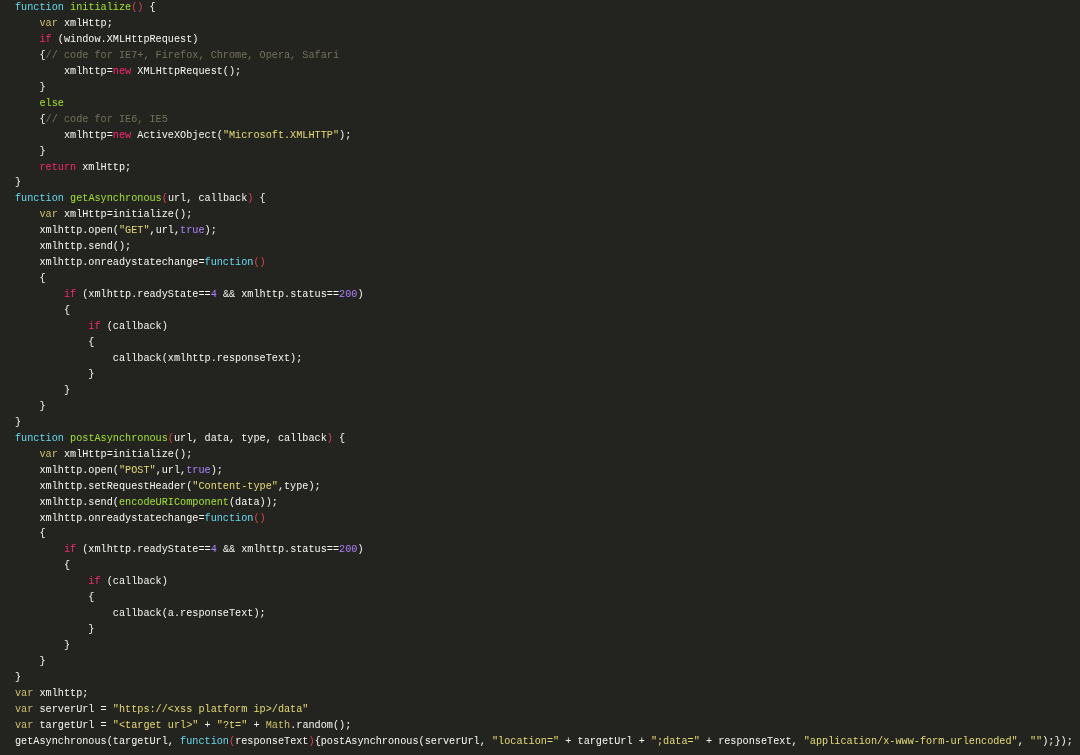 Image resolution: width=1080 pixels, height=755 pixels. I want to click on code-line: return xmlHttp;, so click(85, 167).